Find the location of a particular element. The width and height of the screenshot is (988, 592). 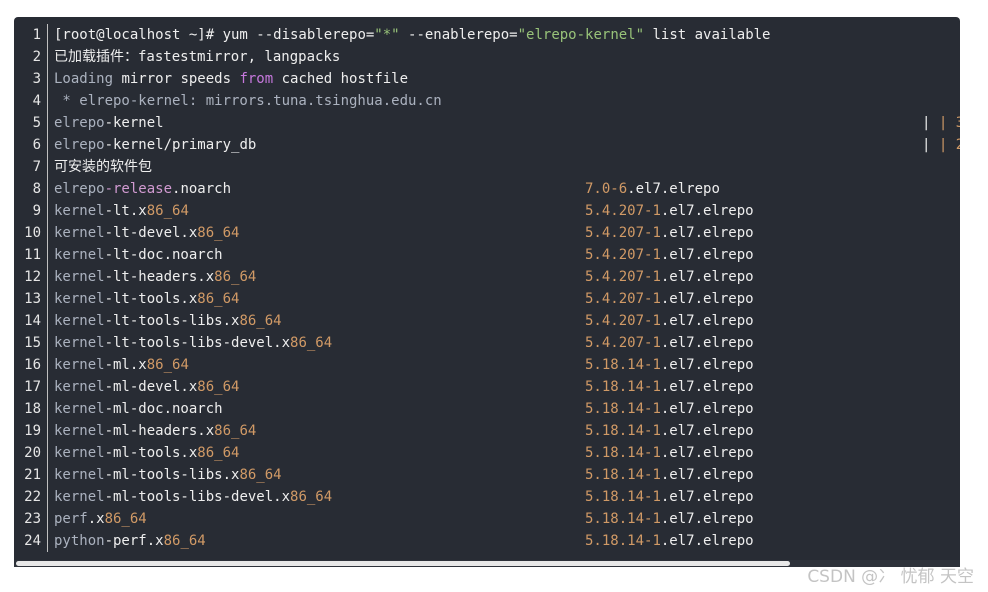

package-name-rest: -lt-tools.x is located at coordinates (151, 299).